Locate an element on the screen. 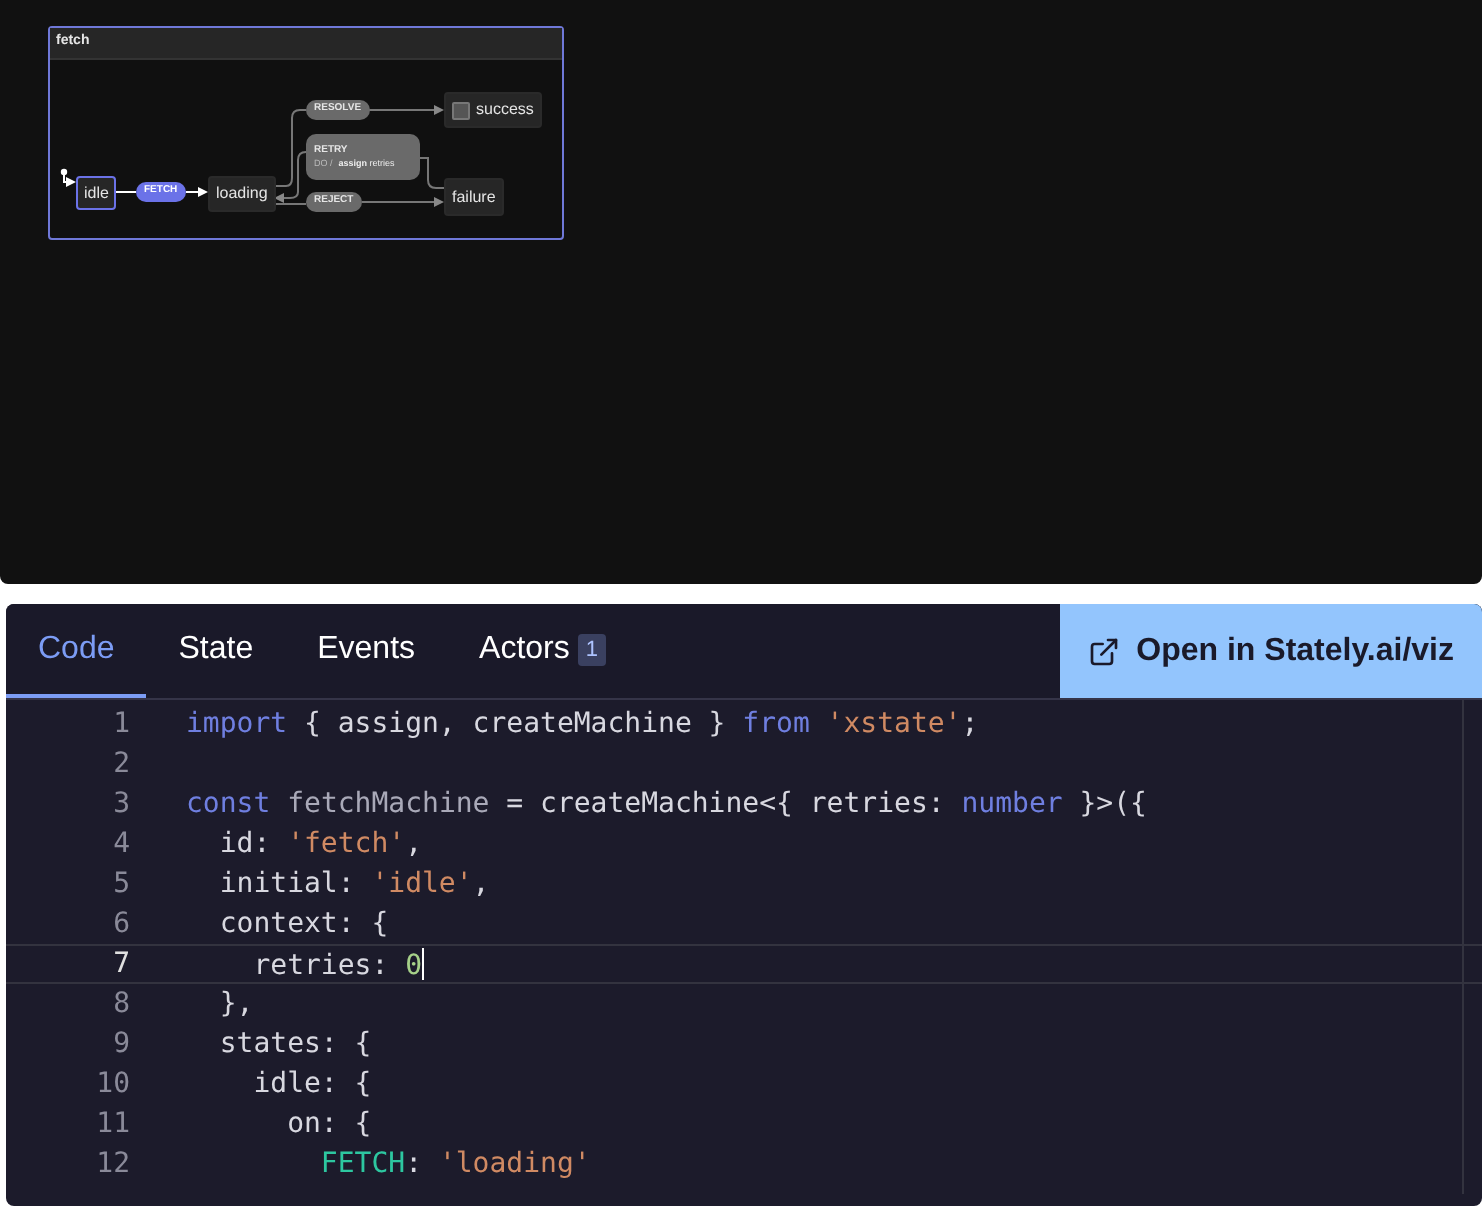 The image size is (1482, 1210). text-cursor is located at coordinates (423, 963).